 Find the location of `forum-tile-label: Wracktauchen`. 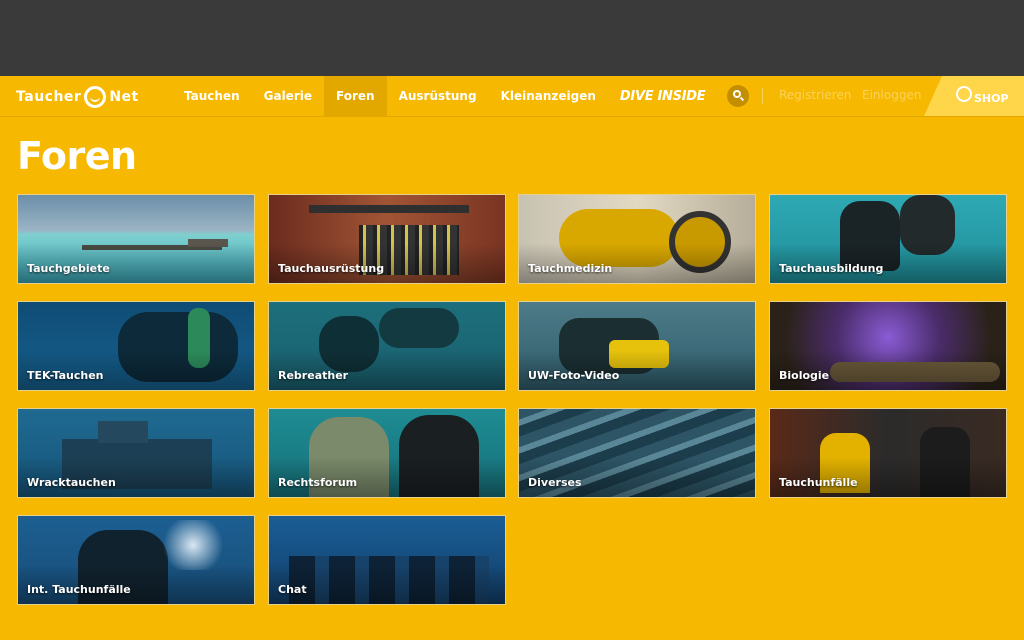

forum-tile-label: Wracktauchen is located at coordinates (71, 482).